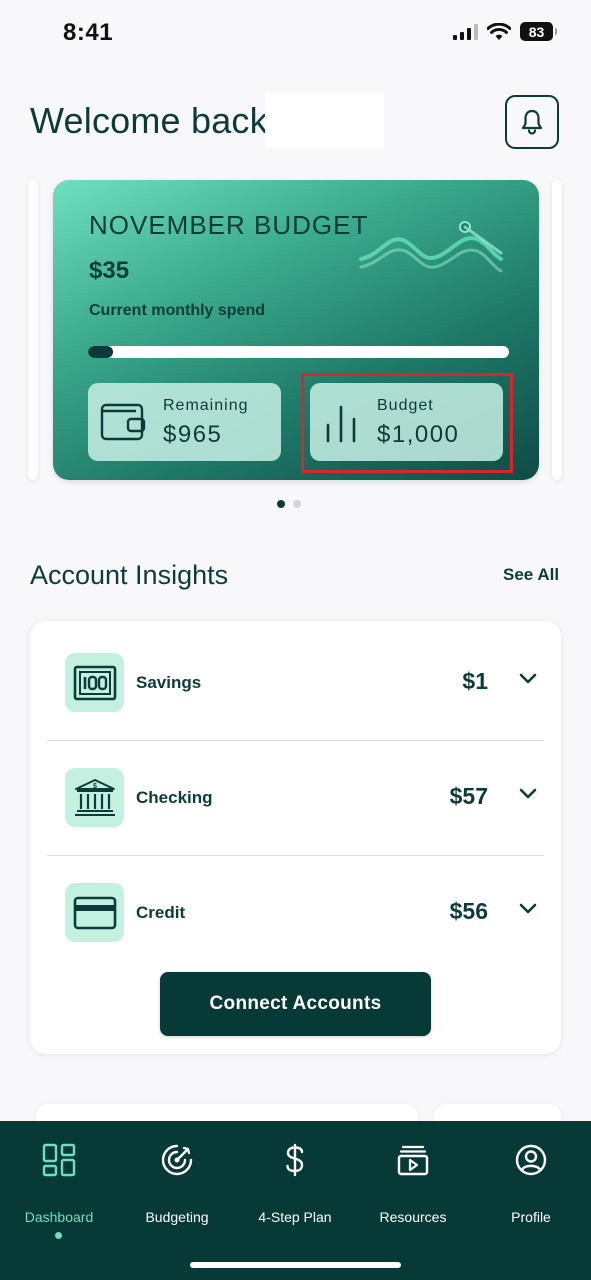 This screenshot has height=1280, width=591. Describe the element at coordinates (59, 1160) in the screenshot. I see `dashboard-grid-icon` at that location.